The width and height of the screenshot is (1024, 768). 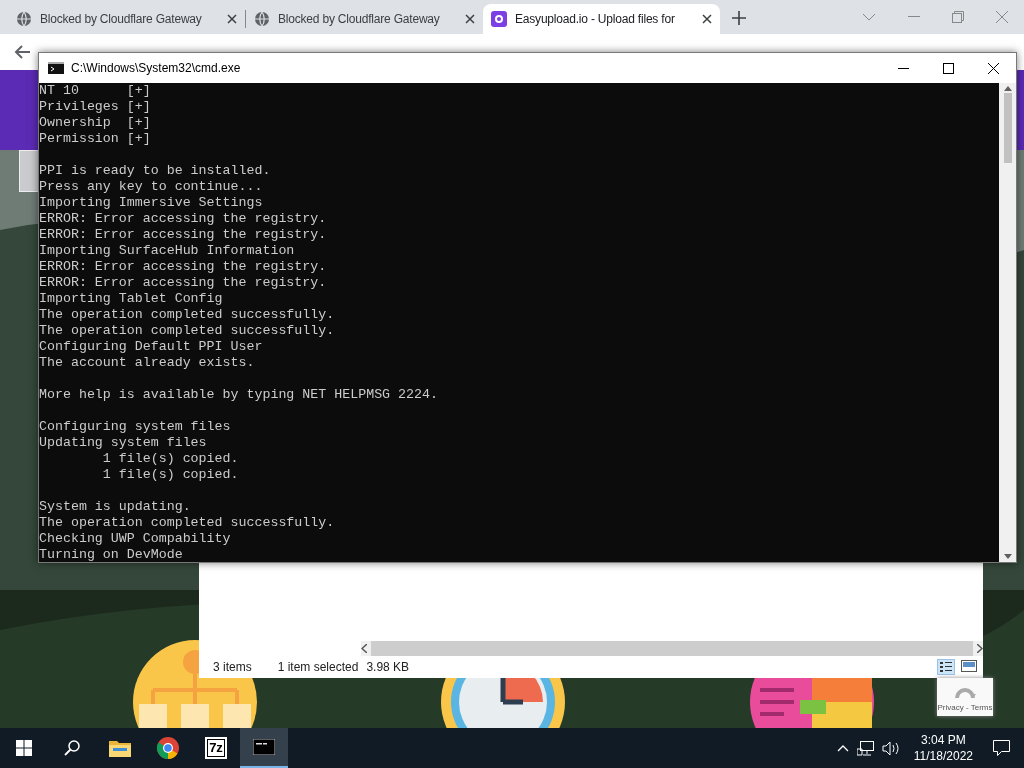 What do you see at coordinates (131, 299) in the screenshot?
I see `console-line: Importing Tablet Config` at bounding box center [131, 299].